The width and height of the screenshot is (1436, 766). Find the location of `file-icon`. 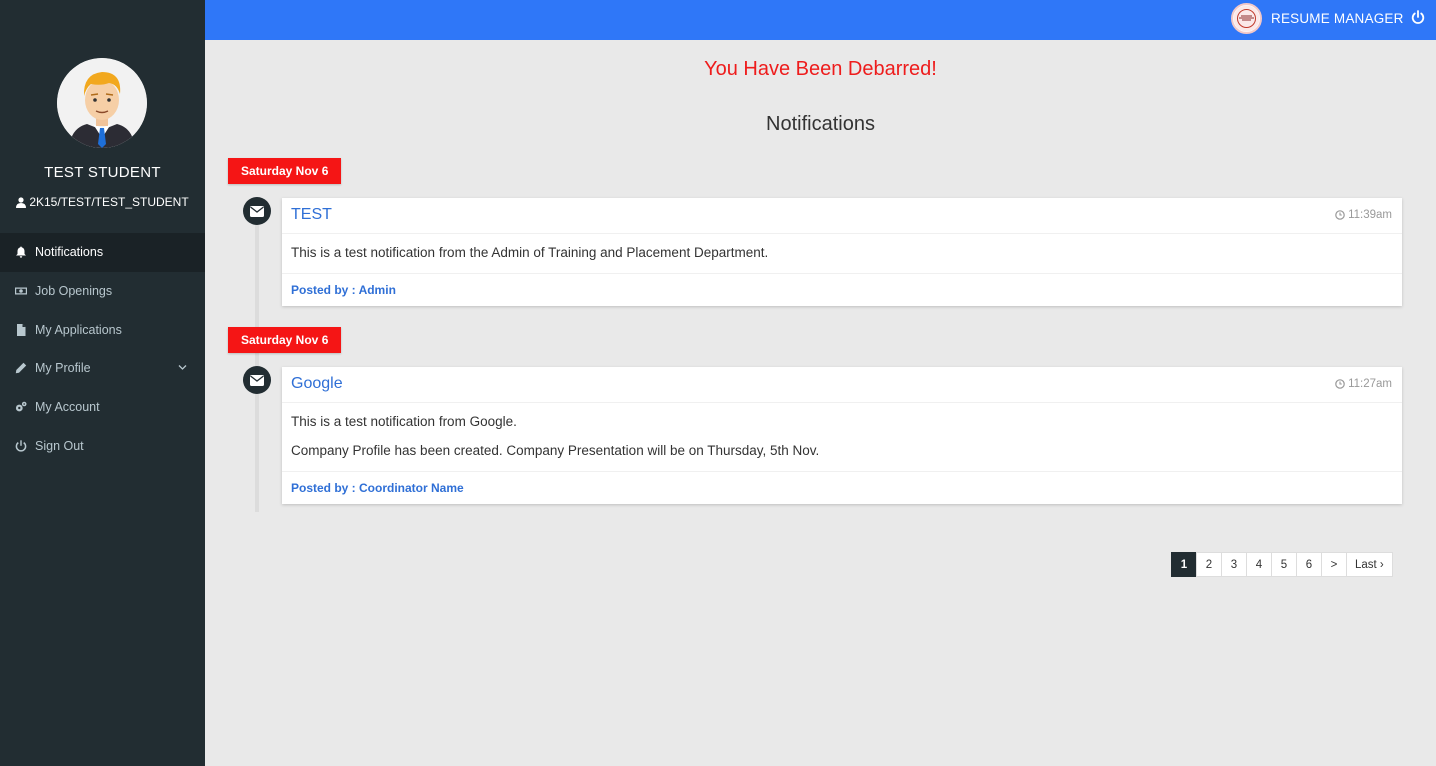

file-icon is located at coordinates (20, 329).